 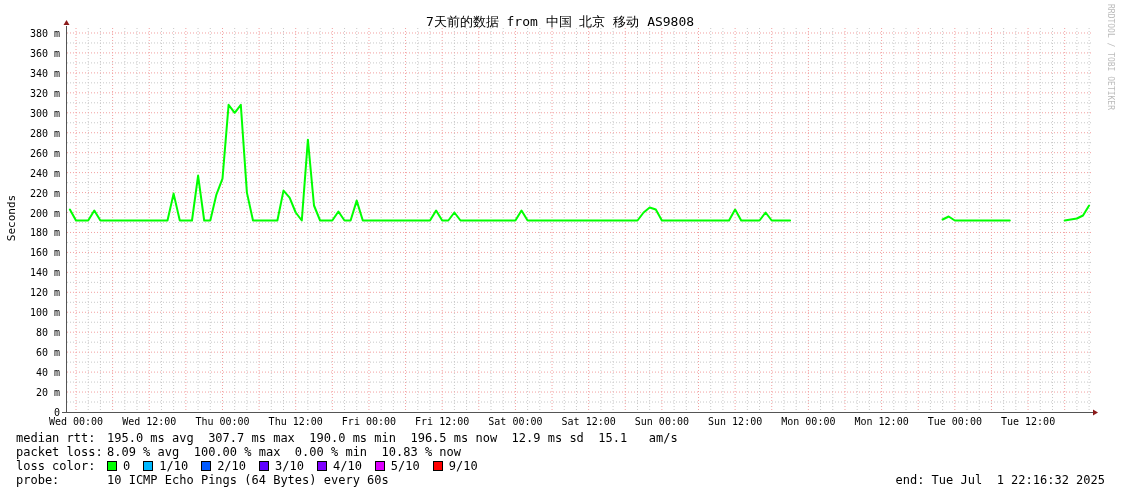 I want to click on axis-tick-label: 160 m, so click(x=44, y=253).